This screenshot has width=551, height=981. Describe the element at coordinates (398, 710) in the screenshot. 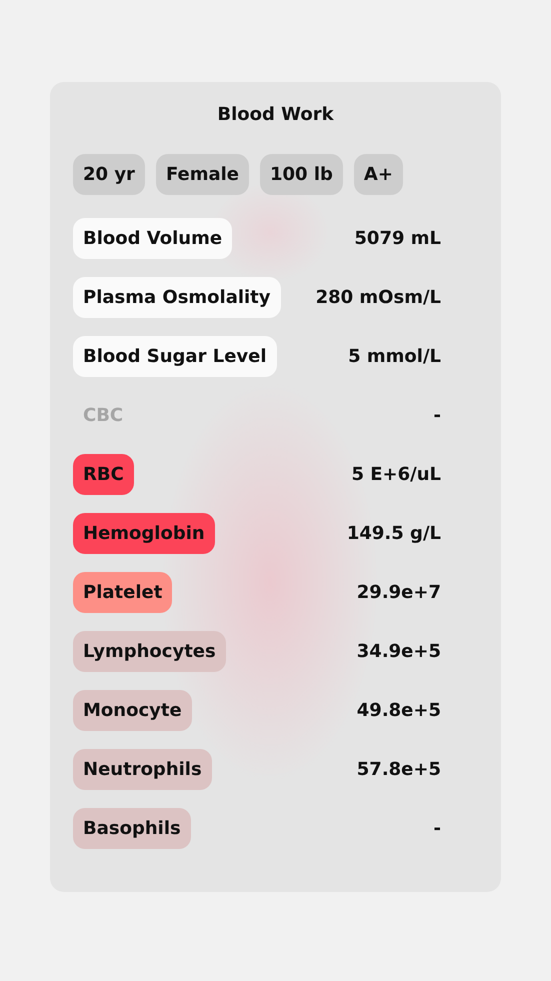

I see `parameter-value: 49.8e+5` at that location.